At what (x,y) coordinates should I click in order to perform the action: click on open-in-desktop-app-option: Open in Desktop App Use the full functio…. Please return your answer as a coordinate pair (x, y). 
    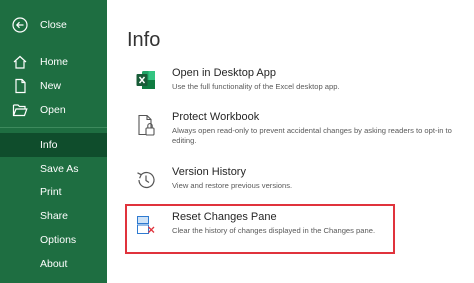
    Looking at the image, I should click on (292, 87).